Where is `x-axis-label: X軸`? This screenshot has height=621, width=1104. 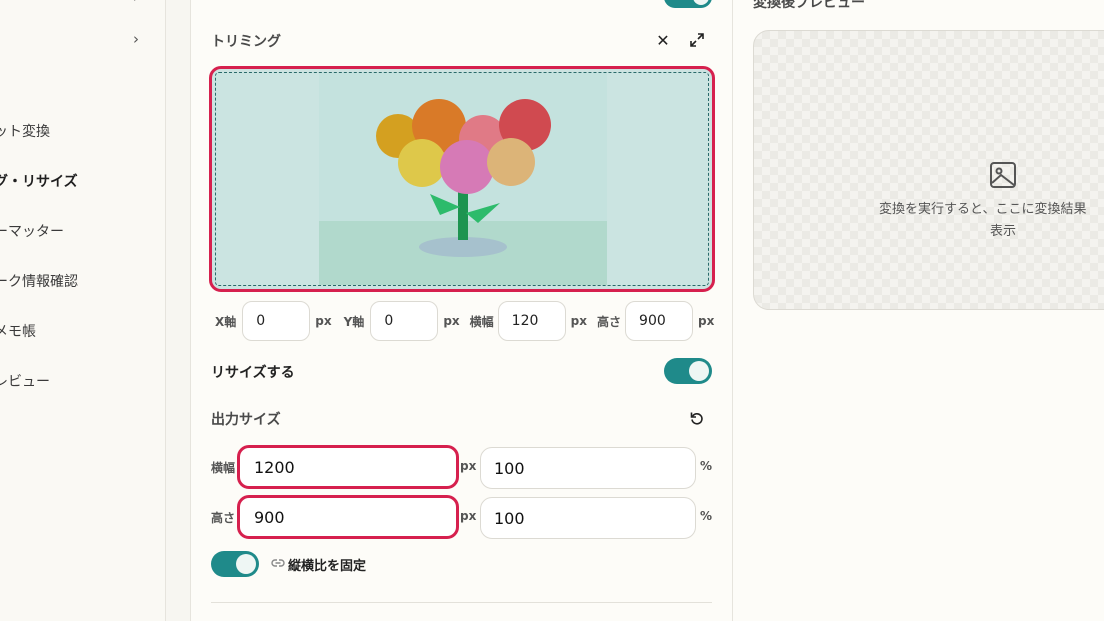 x-axis-label: X軸 is located at coordinates (226, 321).